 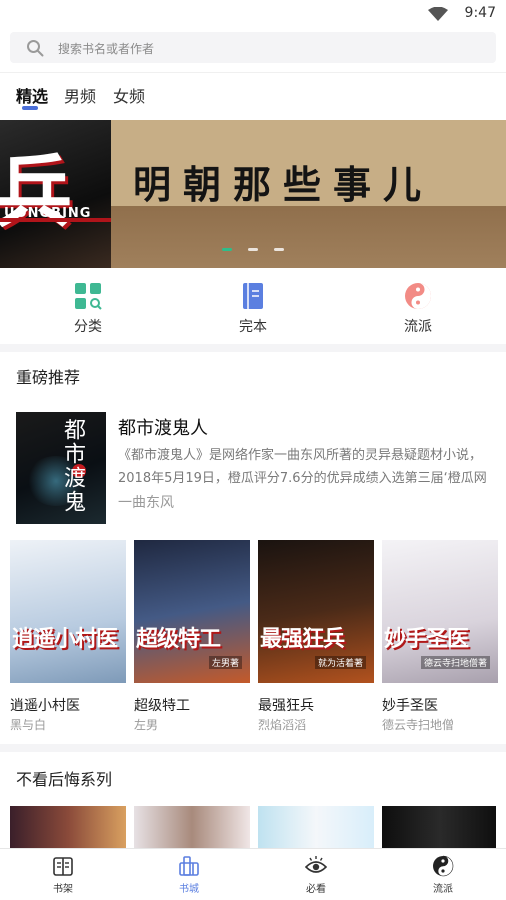 What do you see at coordinates (129, 95) in the screenshot?
I see `tab-female: 女频` at bounding box center [129, 95].